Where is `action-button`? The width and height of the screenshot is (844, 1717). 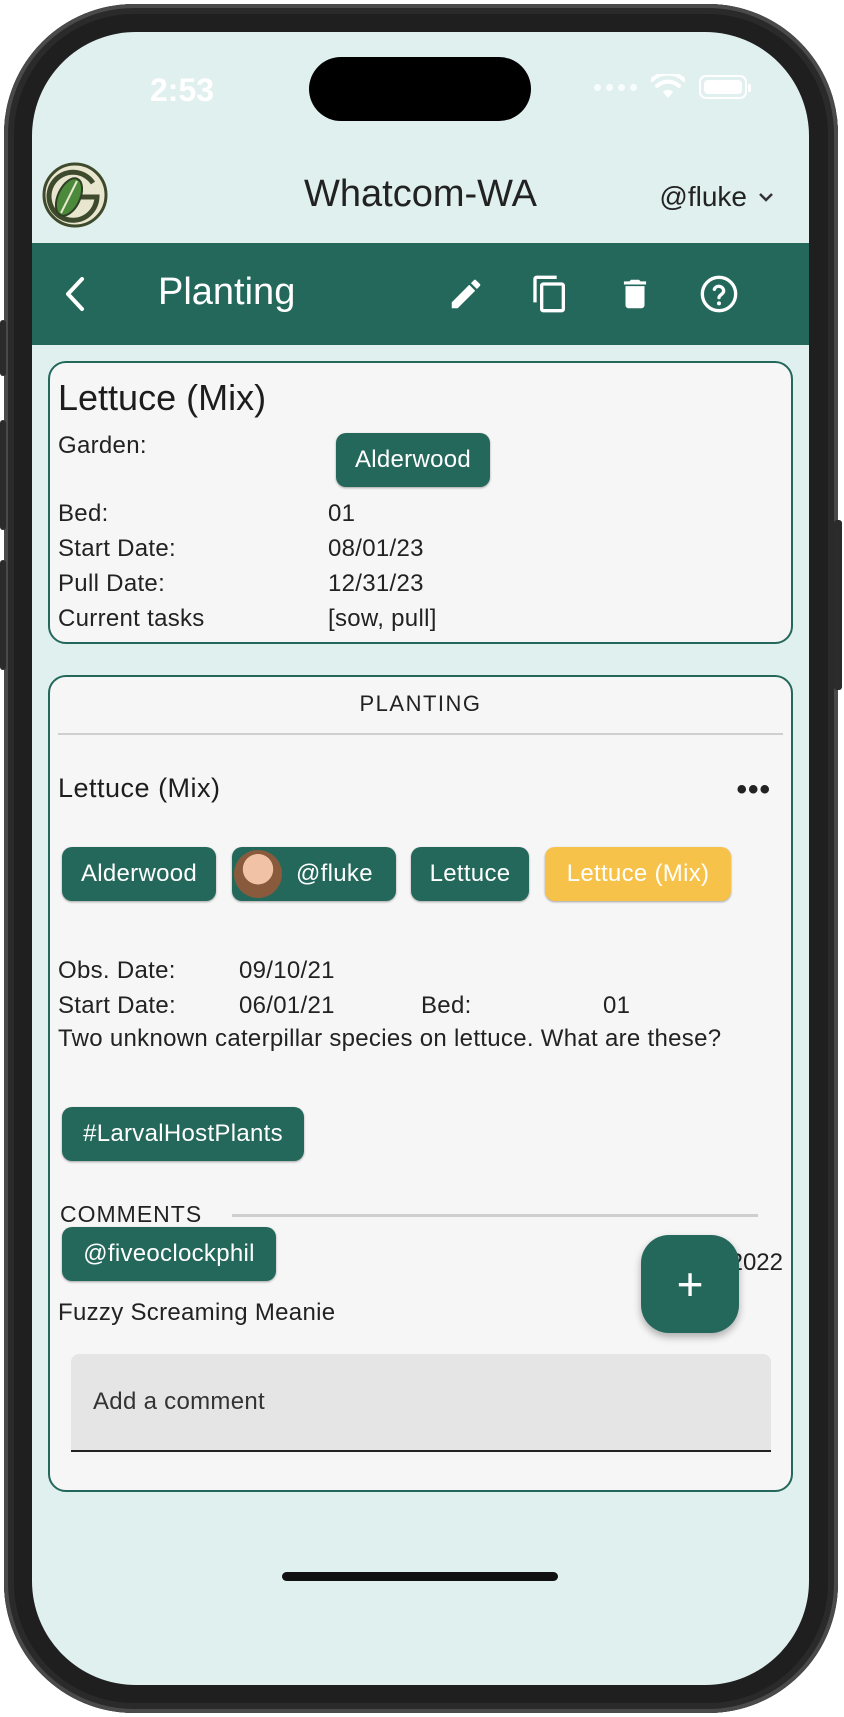
action-button is located at coordinates (3, 348).